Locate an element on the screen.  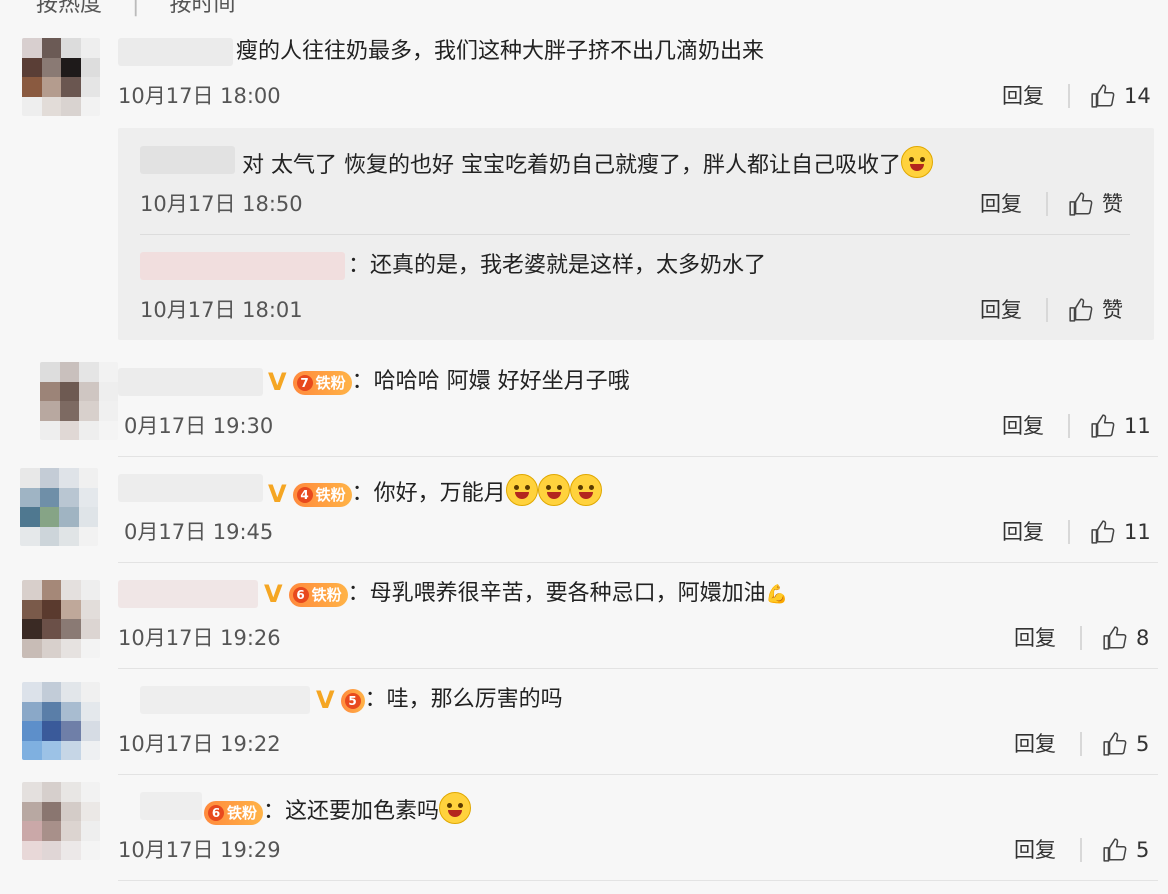
comment-text: 6 铁粉 ：这还要加色素吗 is located at coordinates (338, 809).